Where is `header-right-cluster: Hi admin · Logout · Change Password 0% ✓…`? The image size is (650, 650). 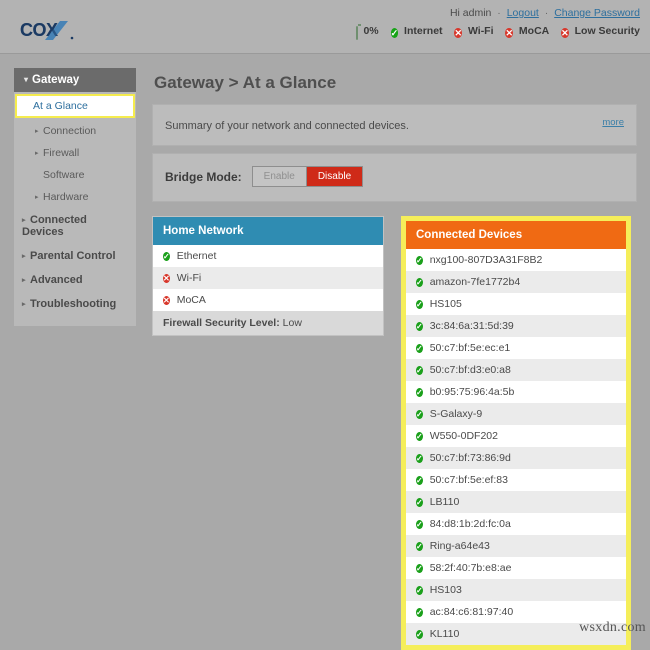 header-right-cluster: Hi admin · Logout · Change Password 0% ✓… is located at coordinates (493, 23).